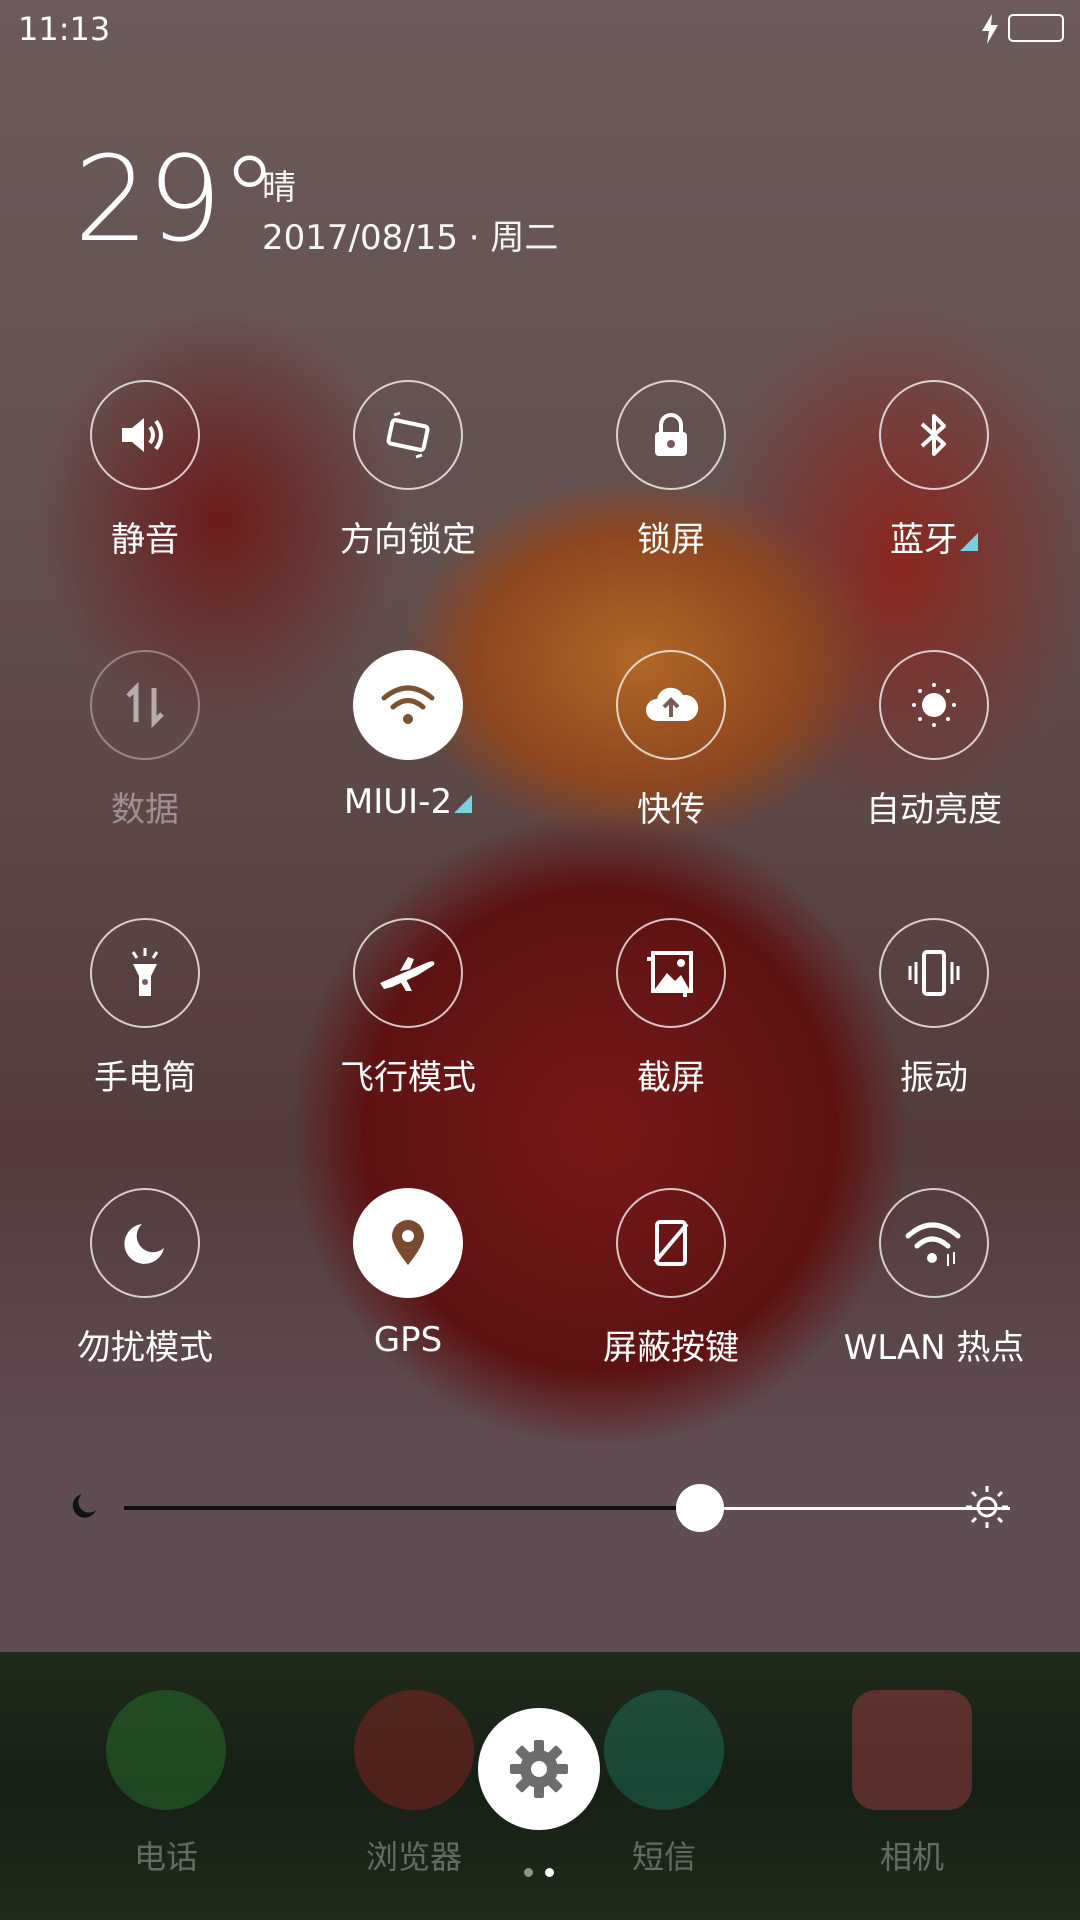 This screenshot has width=1080, height=1920. I want to click on toggle-auto-brightness: 自动亮度, so click(934, 740).